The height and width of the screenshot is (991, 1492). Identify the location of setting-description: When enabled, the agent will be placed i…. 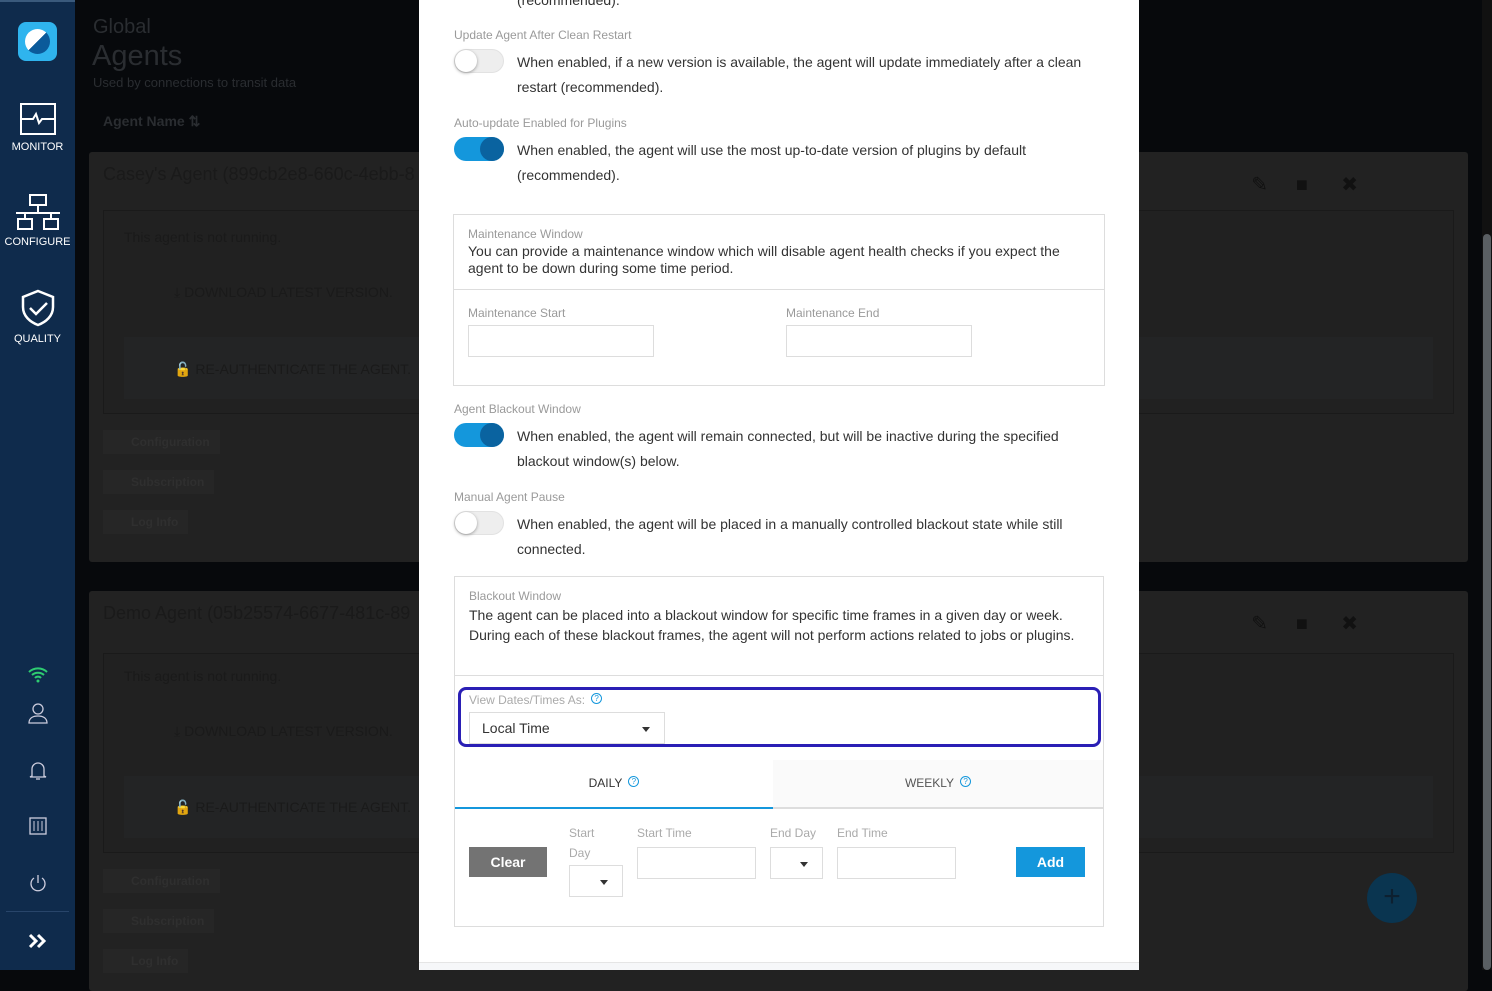
(790, 536).